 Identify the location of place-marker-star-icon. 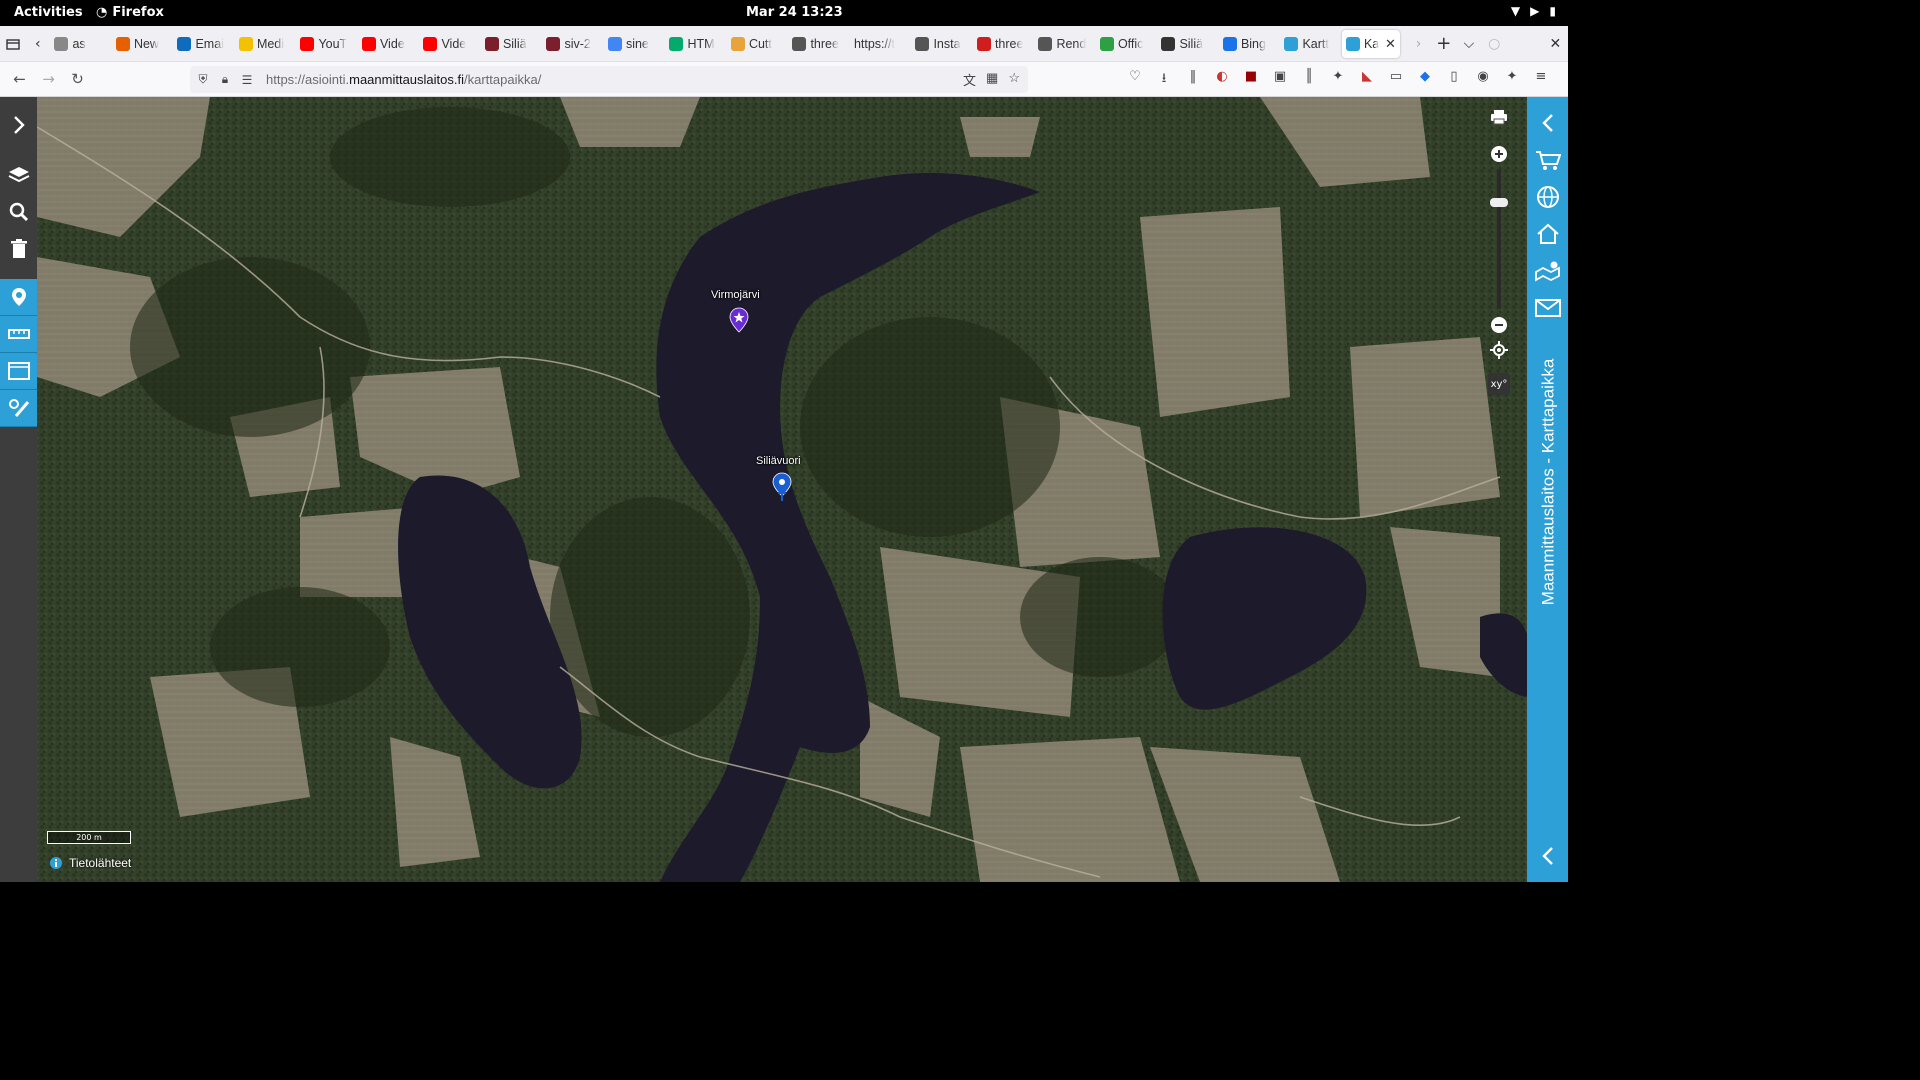
(739, 320).